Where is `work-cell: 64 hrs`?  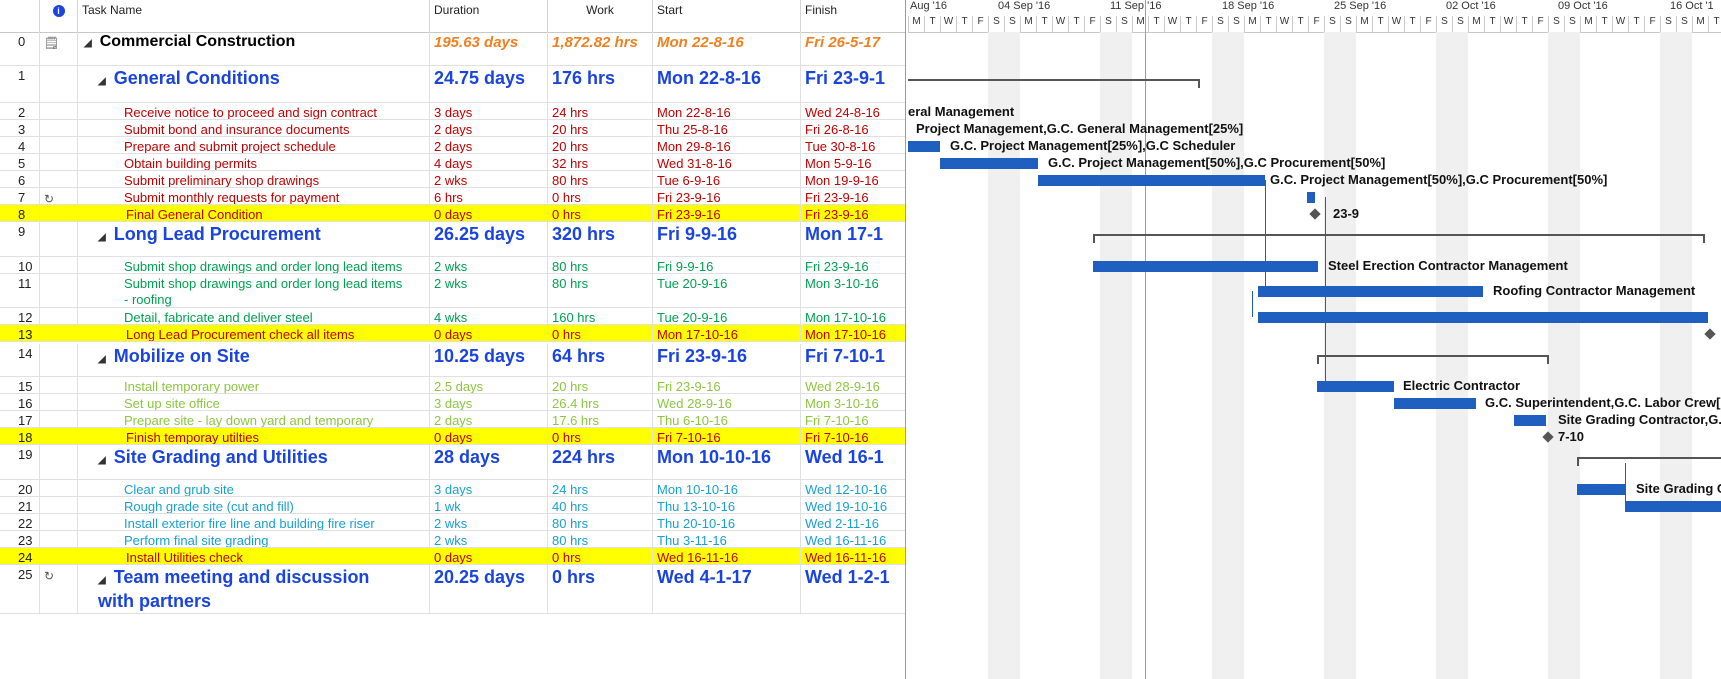 work-cell: 64 hrs is located at coordinates (600, 360).